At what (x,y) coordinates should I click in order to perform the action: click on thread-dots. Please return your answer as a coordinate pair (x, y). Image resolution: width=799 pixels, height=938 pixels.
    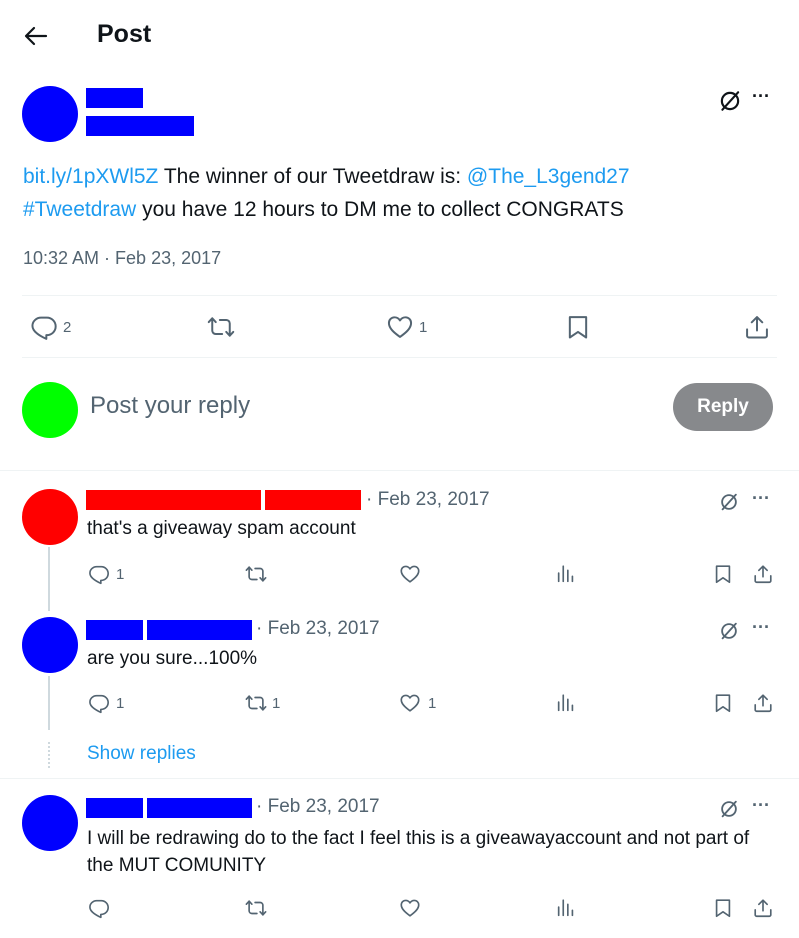
    Looking at the image, I should click on (49, 755).